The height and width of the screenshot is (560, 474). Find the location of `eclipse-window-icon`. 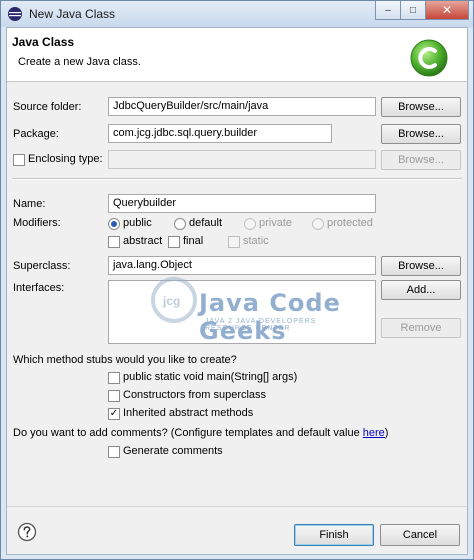

eclipse-window-icon is located at coordinates (15, 14).